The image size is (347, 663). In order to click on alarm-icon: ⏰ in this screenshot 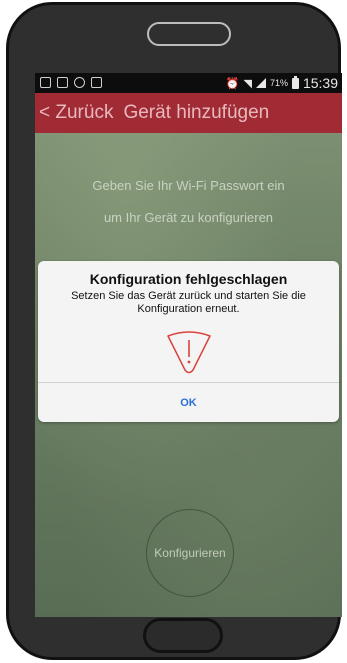, I will do `click(232, 83)`.